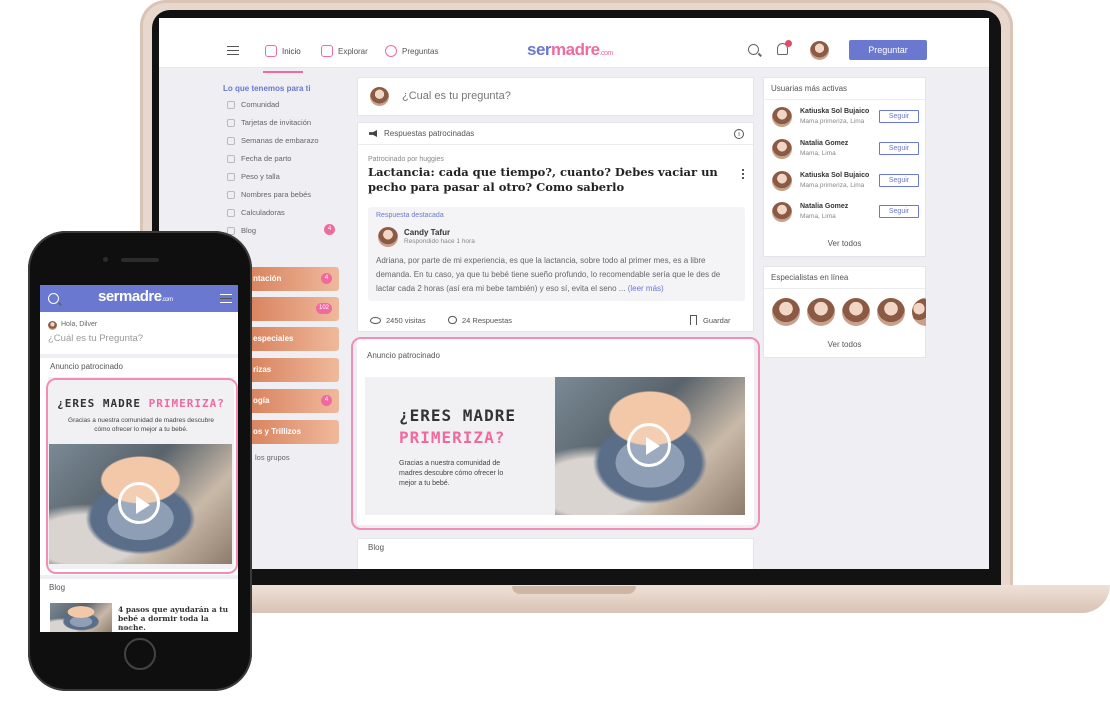 This screenshot has height=720, width=1110. What do you see at coordinates (57, 587) in the screenshot?
I see `mobile-blog-header: Blog` at bounding box center [57, 587].